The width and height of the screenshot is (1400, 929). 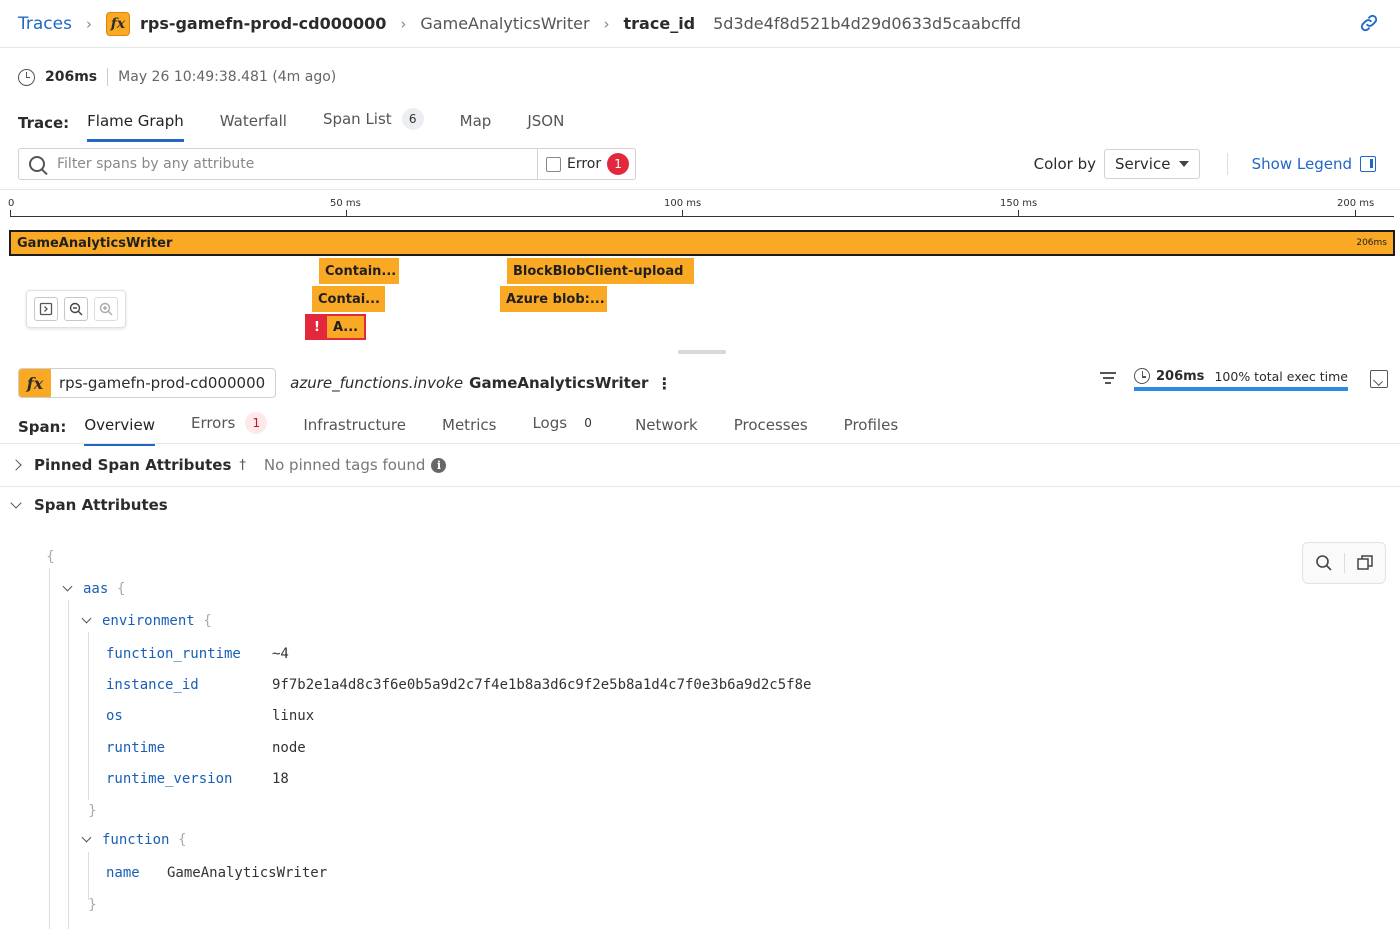 I want to click on tick-label: 0, so click(x=11, y=203).